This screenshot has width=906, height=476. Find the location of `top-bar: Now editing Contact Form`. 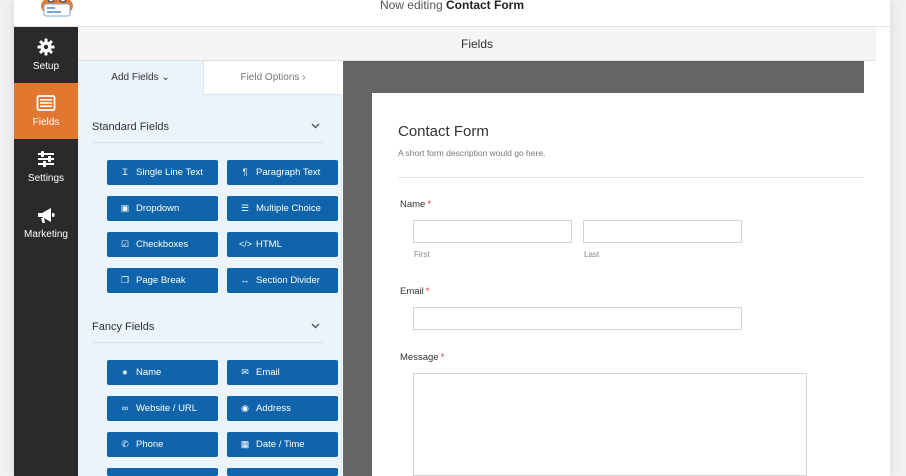

top-bar: Now editing Contact Form is located at coordinates (452, 13).